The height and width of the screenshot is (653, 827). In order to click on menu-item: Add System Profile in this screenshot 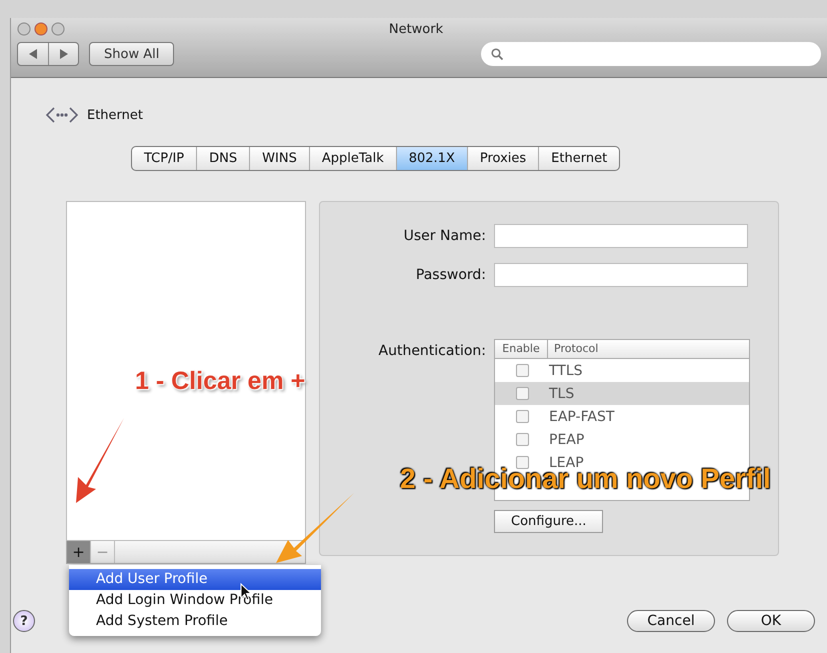, I will do `click(195, 621)`.